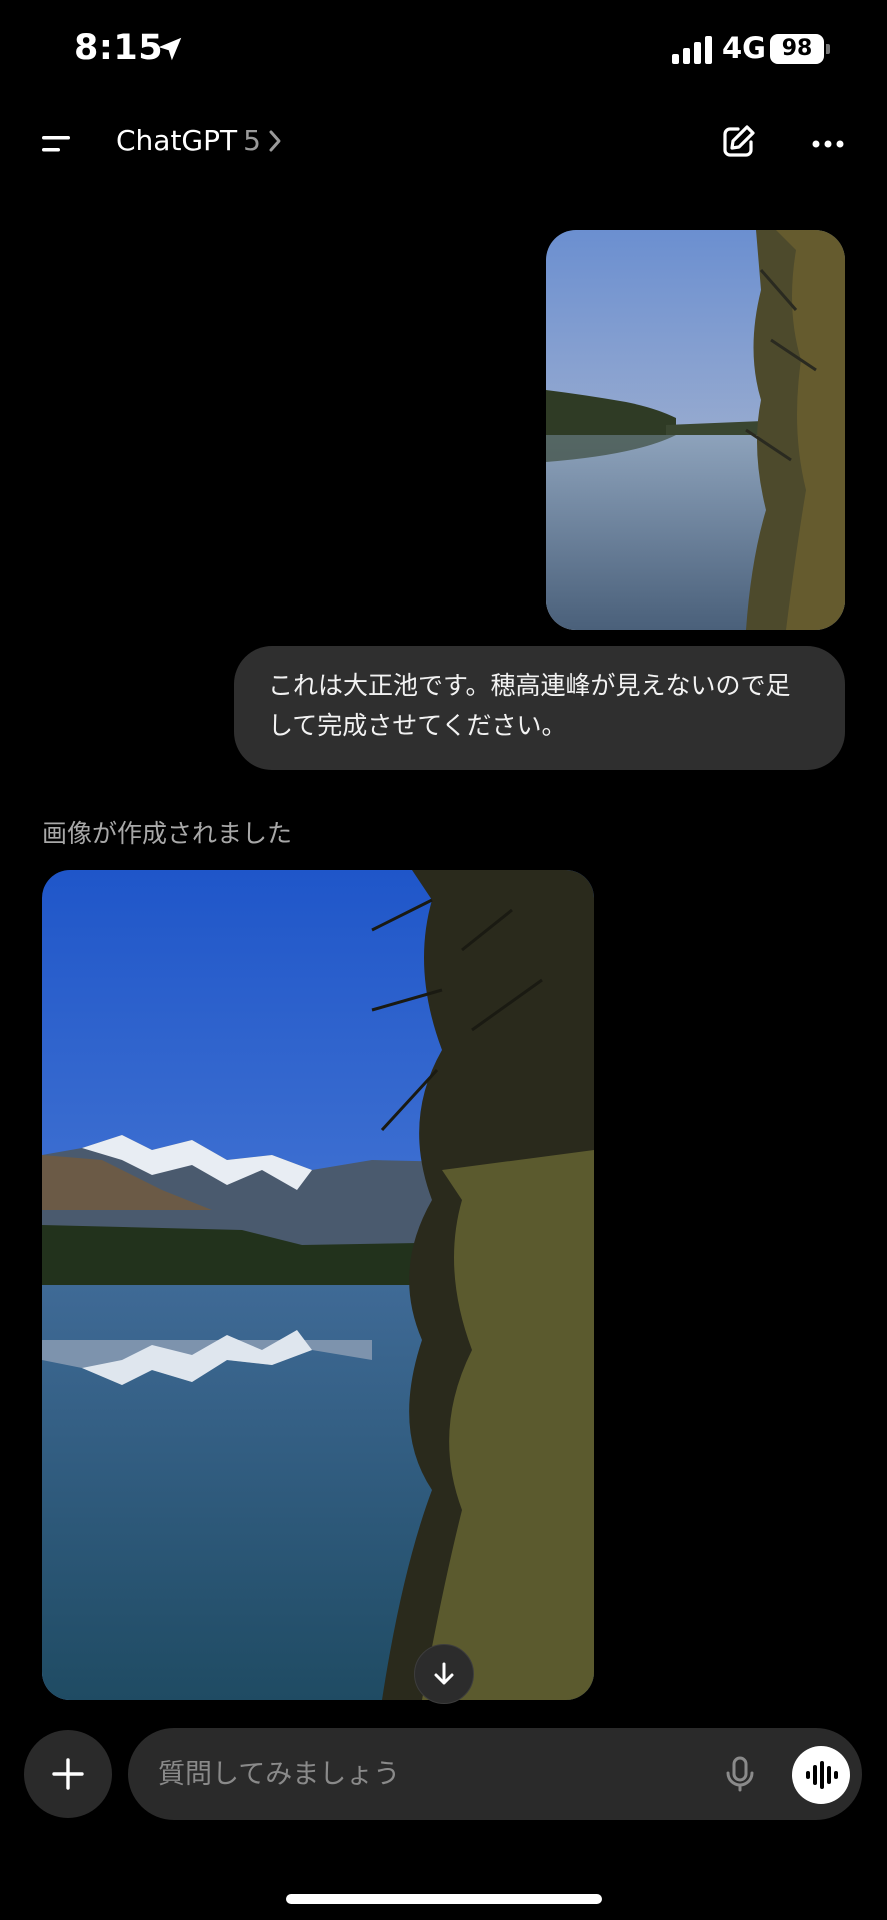  Describe the element at coordinates (275, 140) in the screenshot. I see `chevron-right-icon` at that location.